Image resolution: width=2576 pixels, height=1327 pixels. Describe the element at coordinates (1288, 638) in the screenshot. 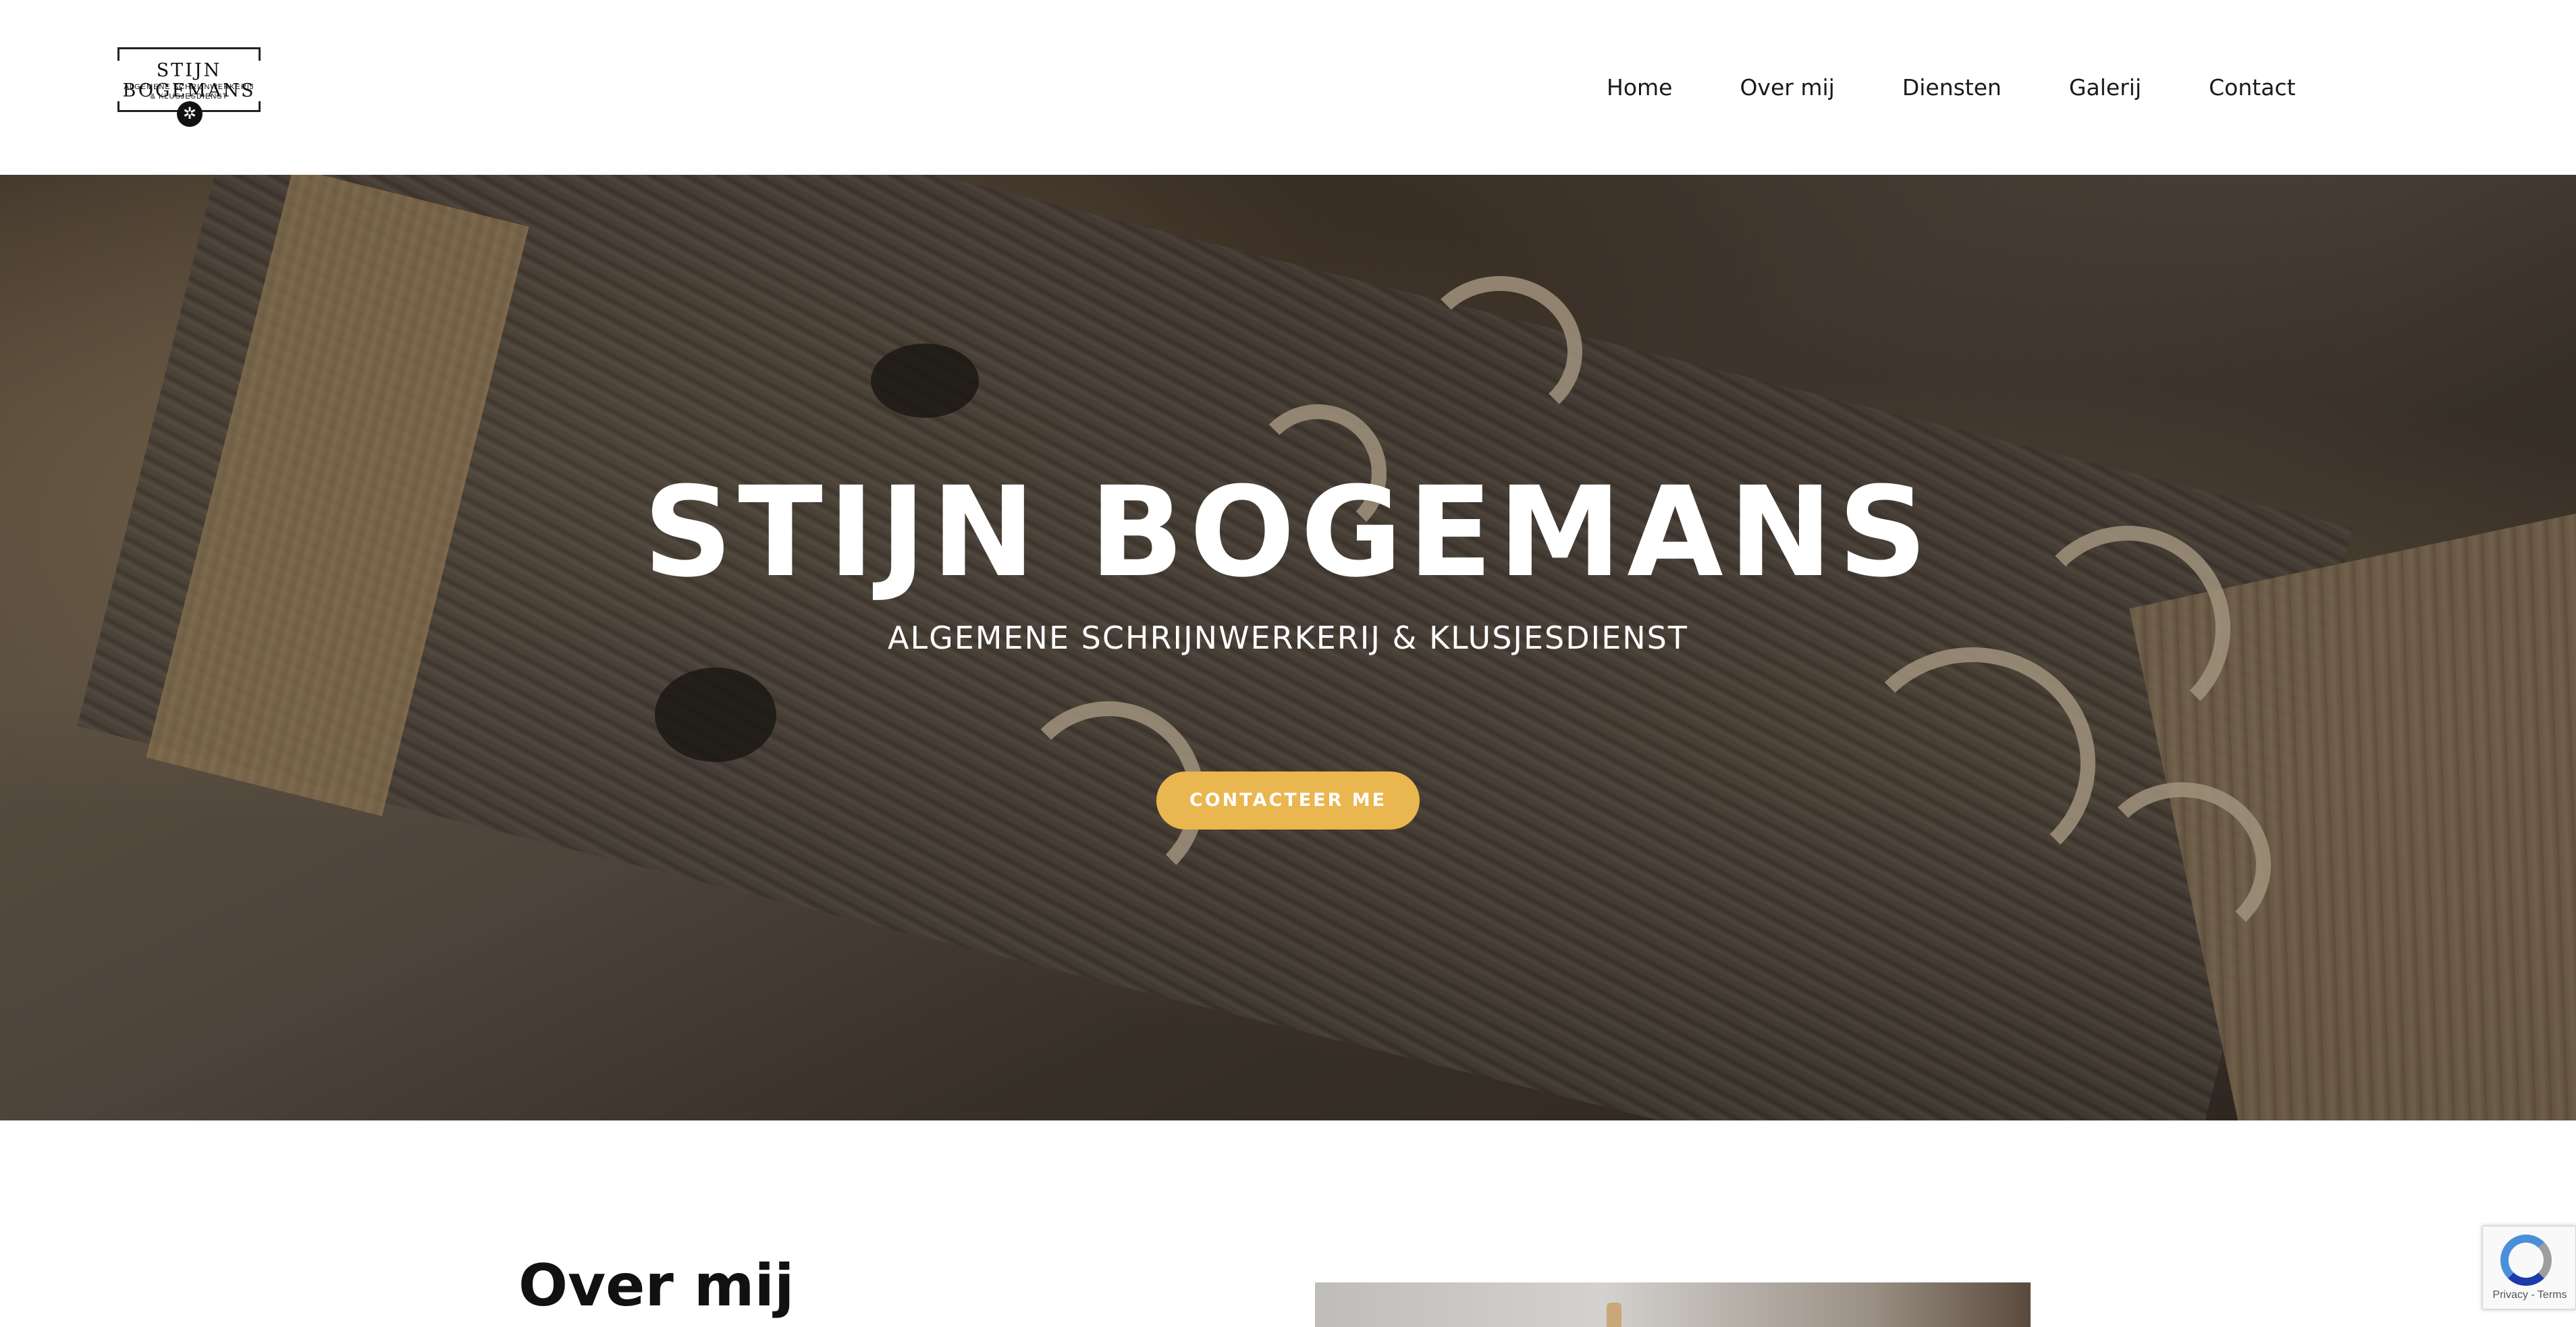

I see `hero-subtitle: ALGEMENE SCHRIJNWERKERIJ & KLUSJESDIENST` at that location.